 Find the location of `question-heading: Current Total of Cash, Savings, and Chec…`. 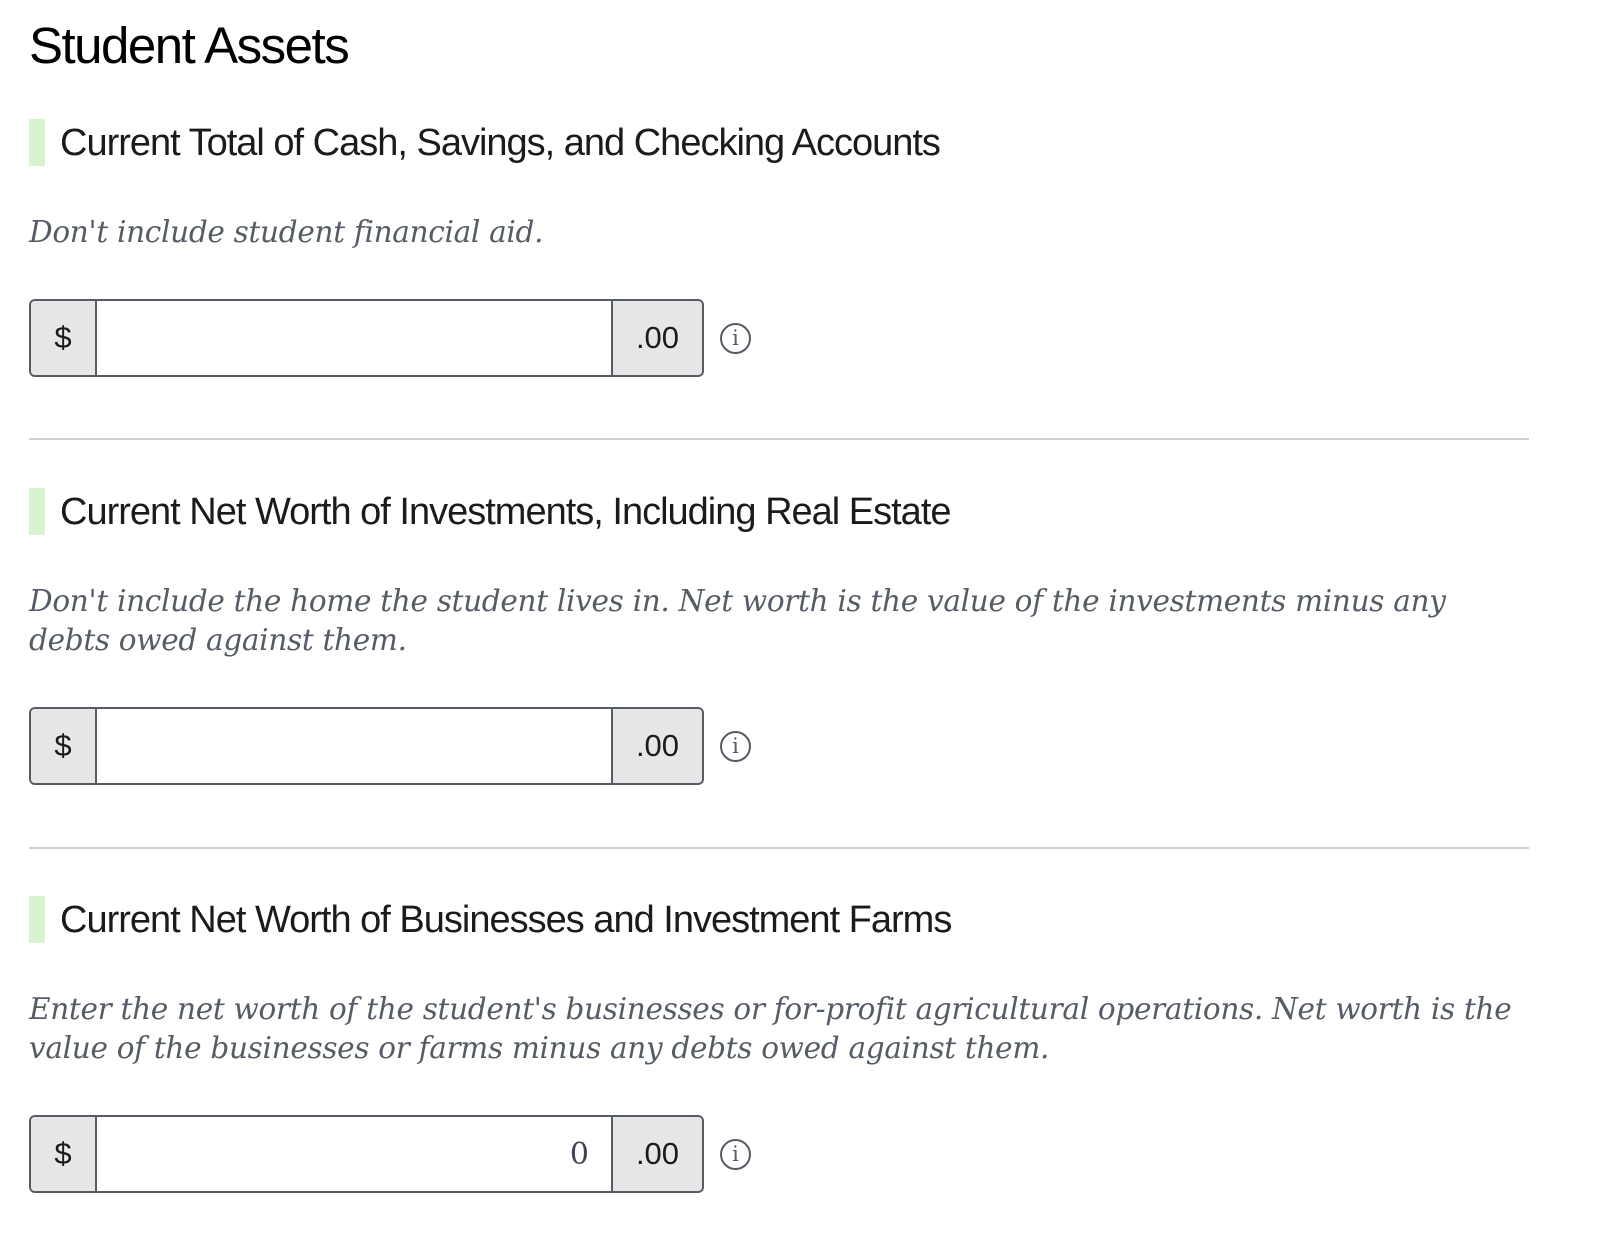

question-heading: Current Total of Cash, Savings, and Chec… is located at coordinates (779, 143).